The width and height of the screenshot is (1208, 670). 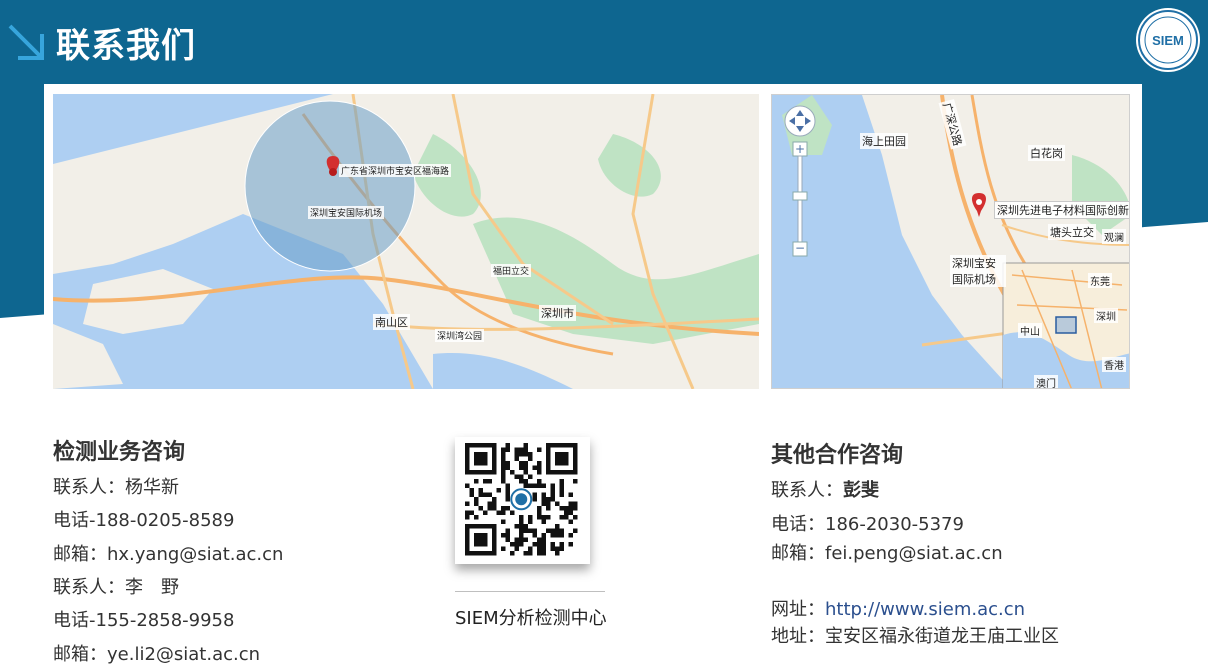 What do you see at coordinates (346, 212) in the screenshot?
I see `map-label-airport: 深圳宝安国际机场` at bounding box center [346, 212].